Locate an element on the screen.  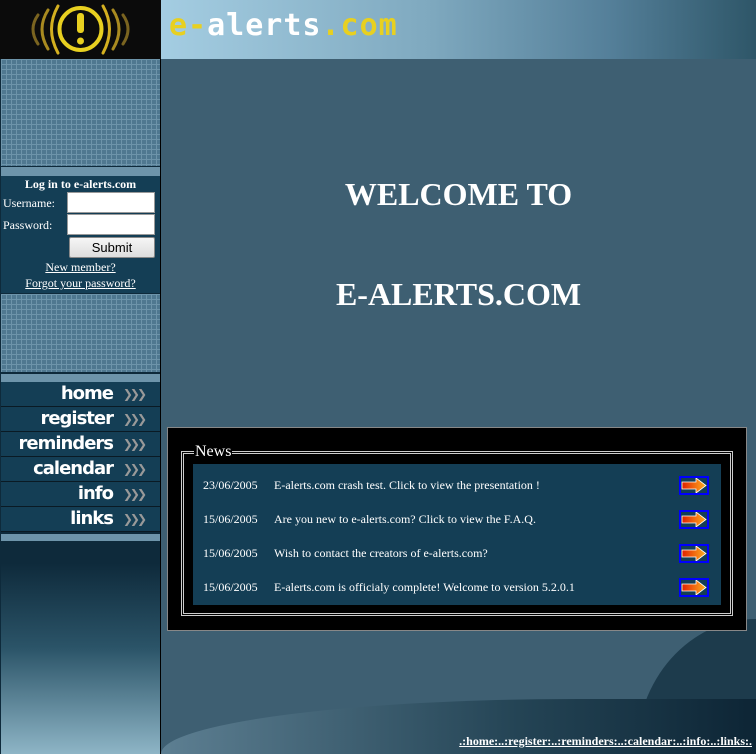
forgot-password-link: Forgot your password? is located at coordinates (80, 283).